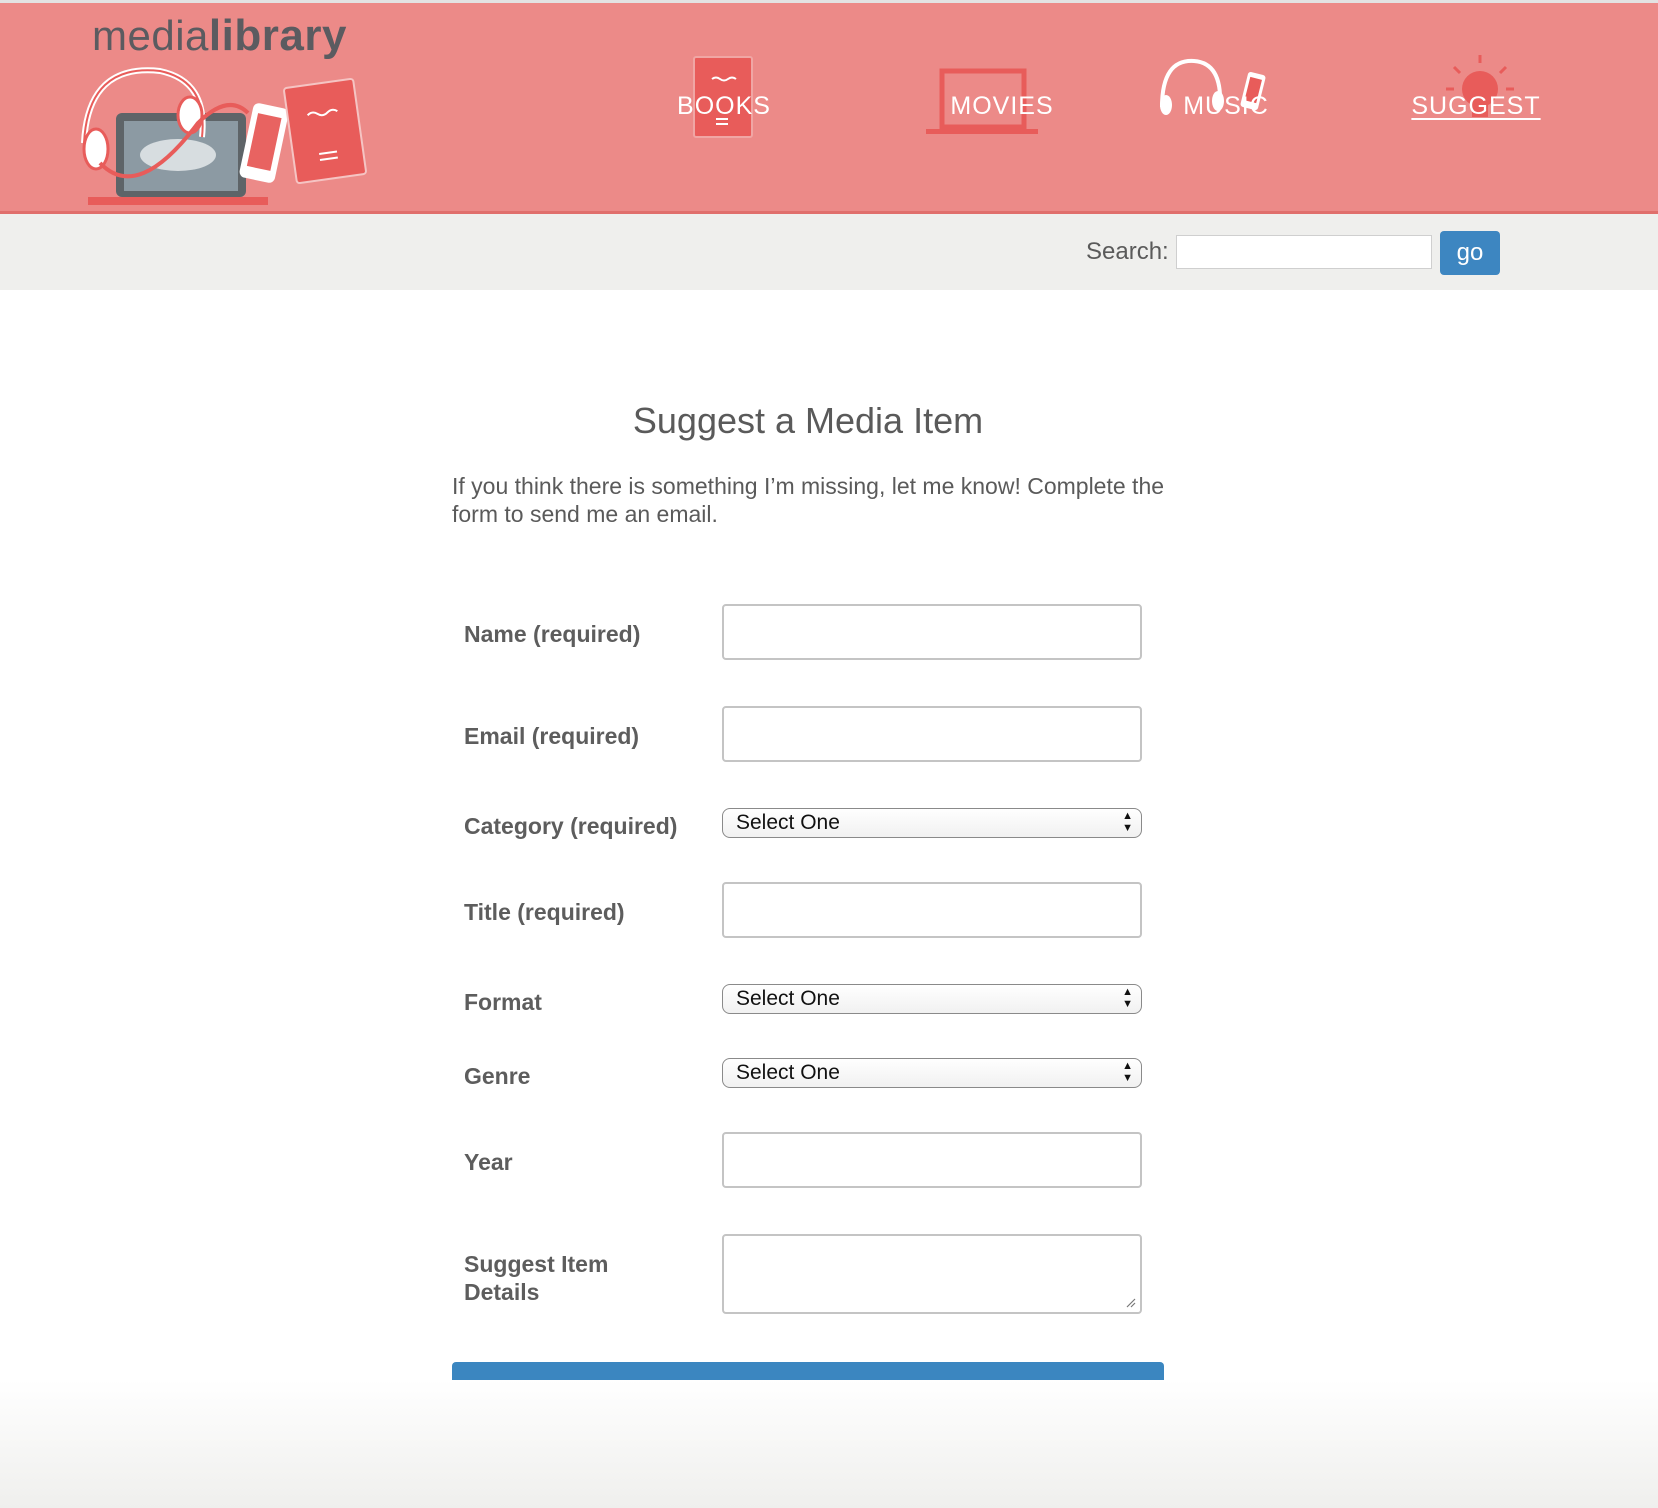 This screenshot has height=1508, width=1658. What do you see at coordinates (552, 736) in the screenshot?
I see `email-label: Email (required)` at bounding box center [552, 736].